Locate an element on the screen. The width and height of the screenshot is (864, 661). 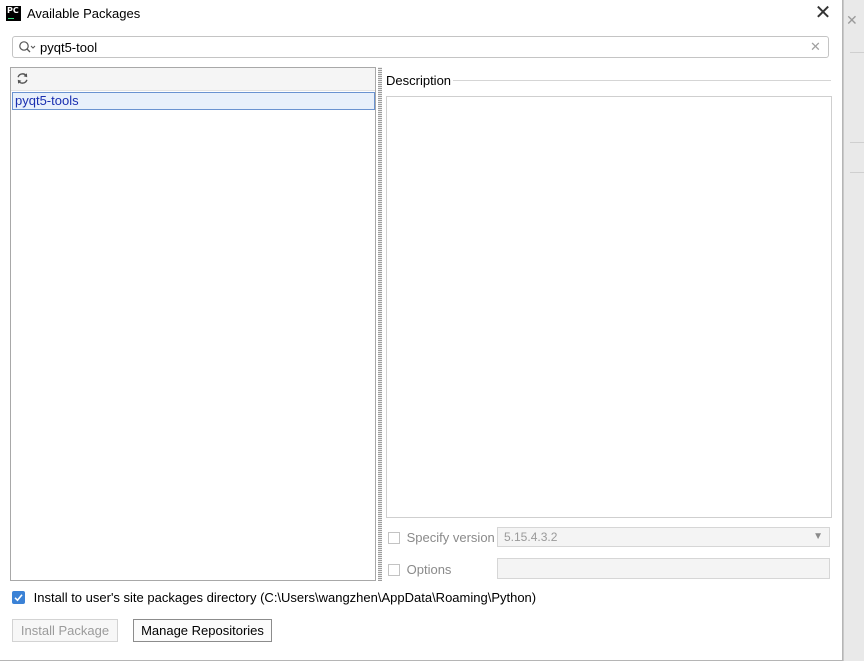
version-select: 5.15.4.3.2 ▼ is located at coordinates (663, 537).